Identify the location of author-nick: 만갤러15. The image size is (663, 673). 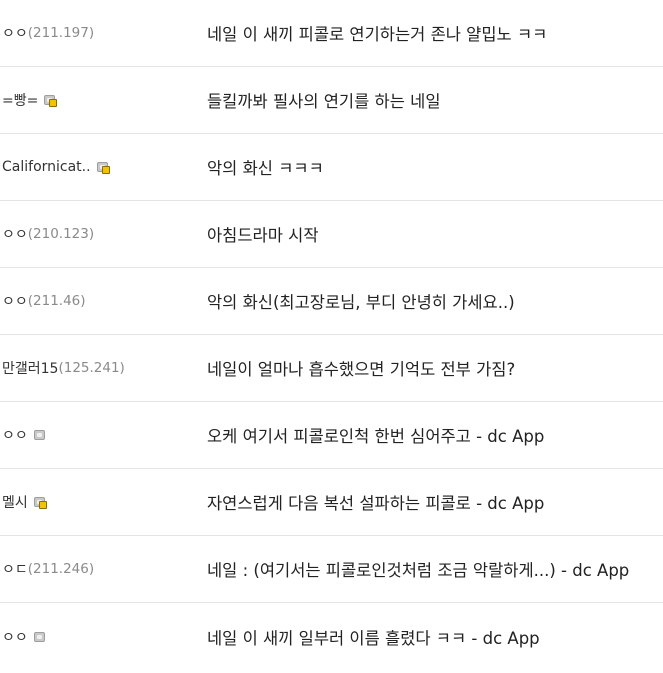
(30, 368).